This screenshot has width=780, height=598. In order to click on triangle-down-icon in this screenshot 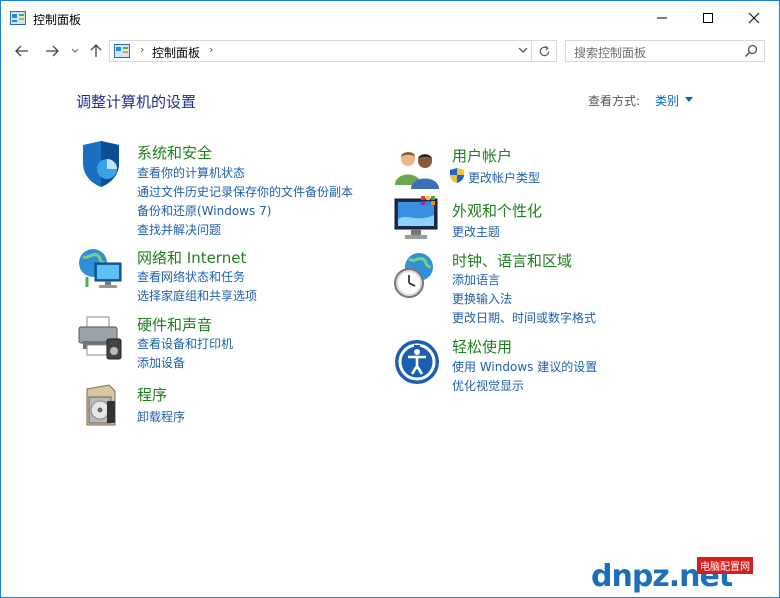, I will do `click(689, 99)`.